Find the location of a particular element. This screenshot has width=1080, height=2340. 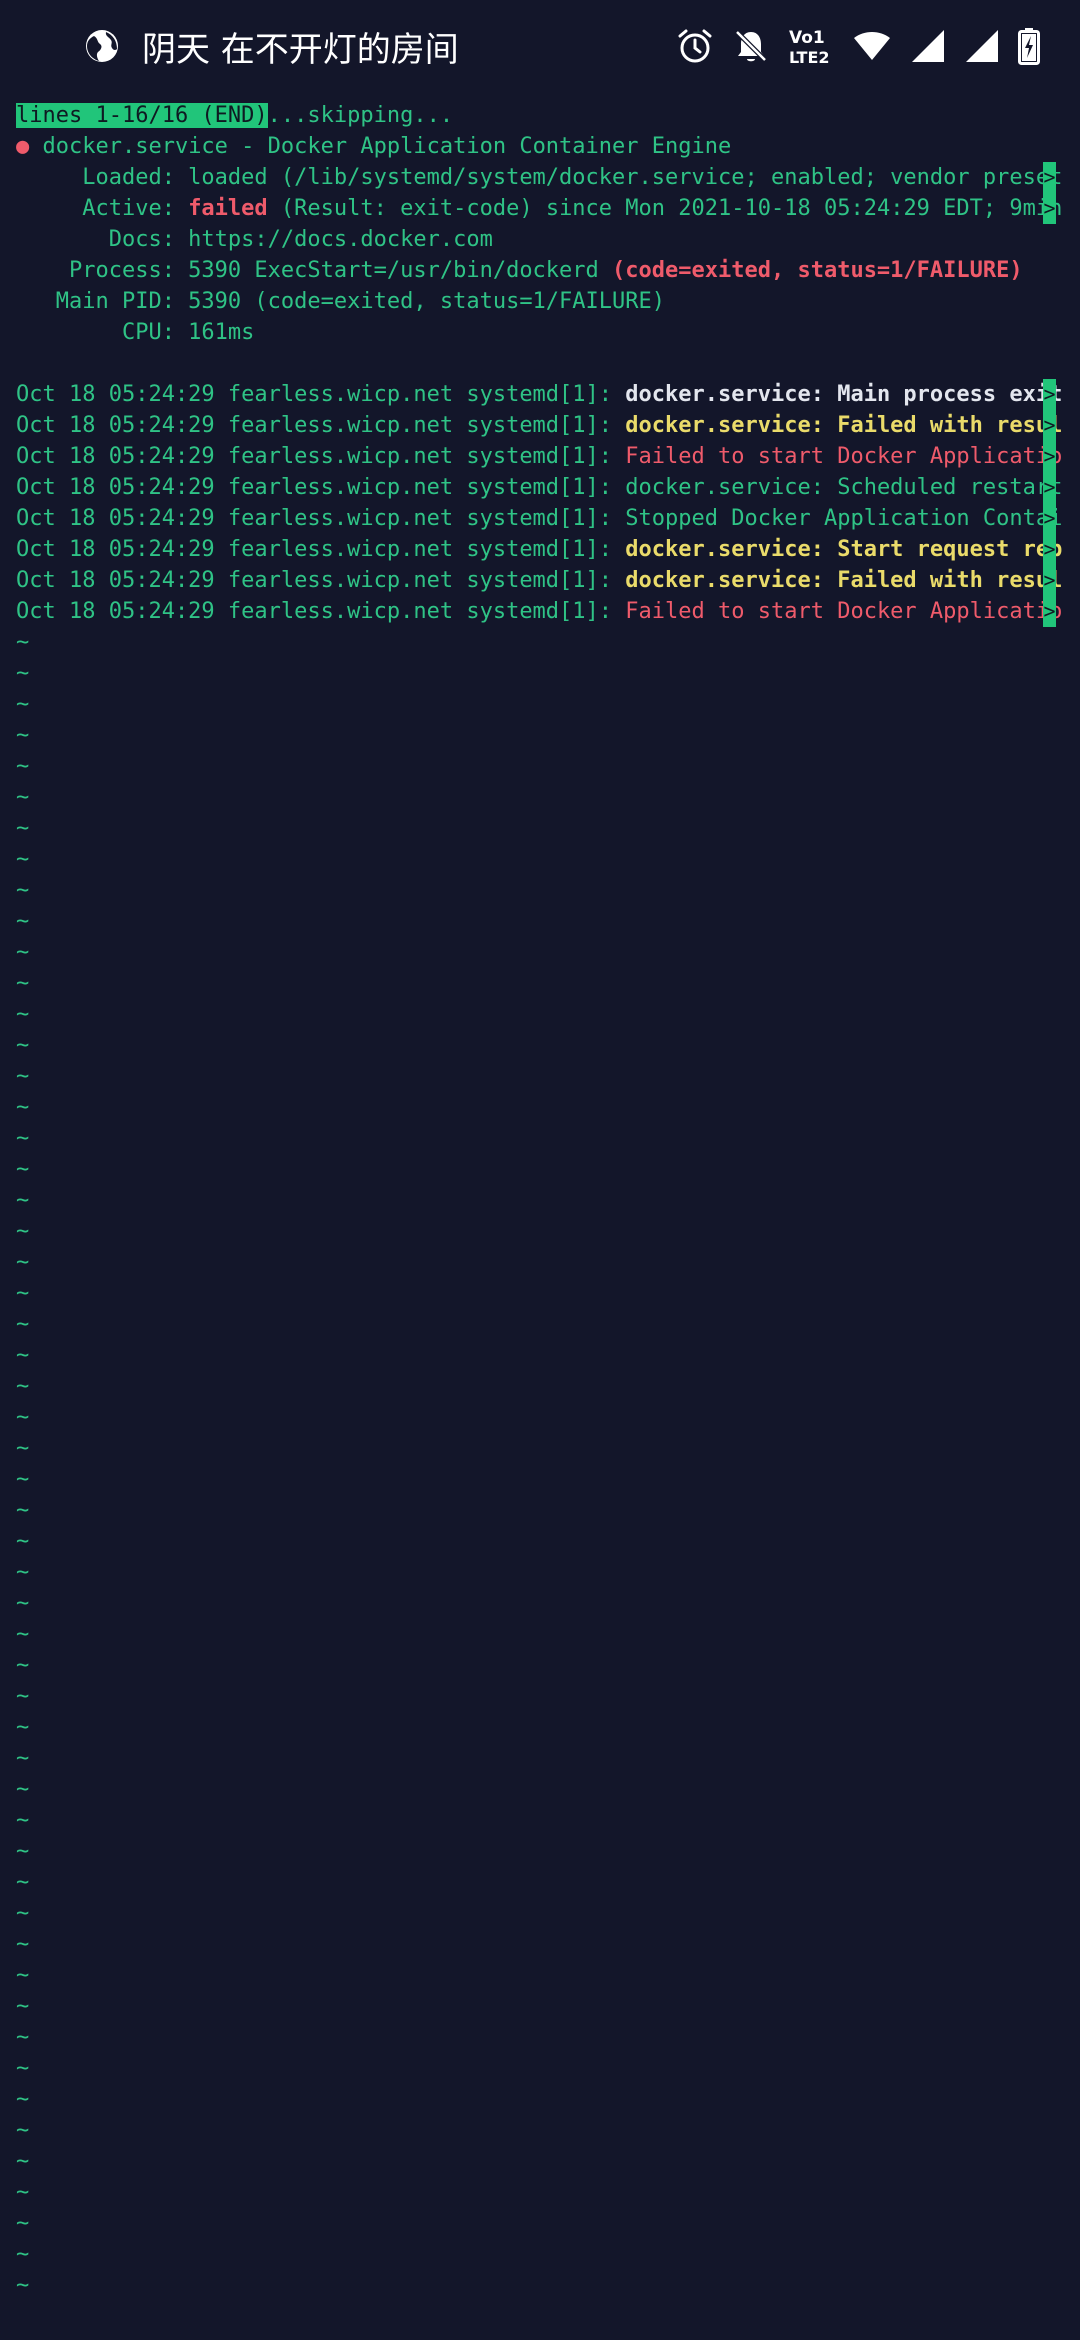

active-failed-value: failed is located at coordinates (228, 208).